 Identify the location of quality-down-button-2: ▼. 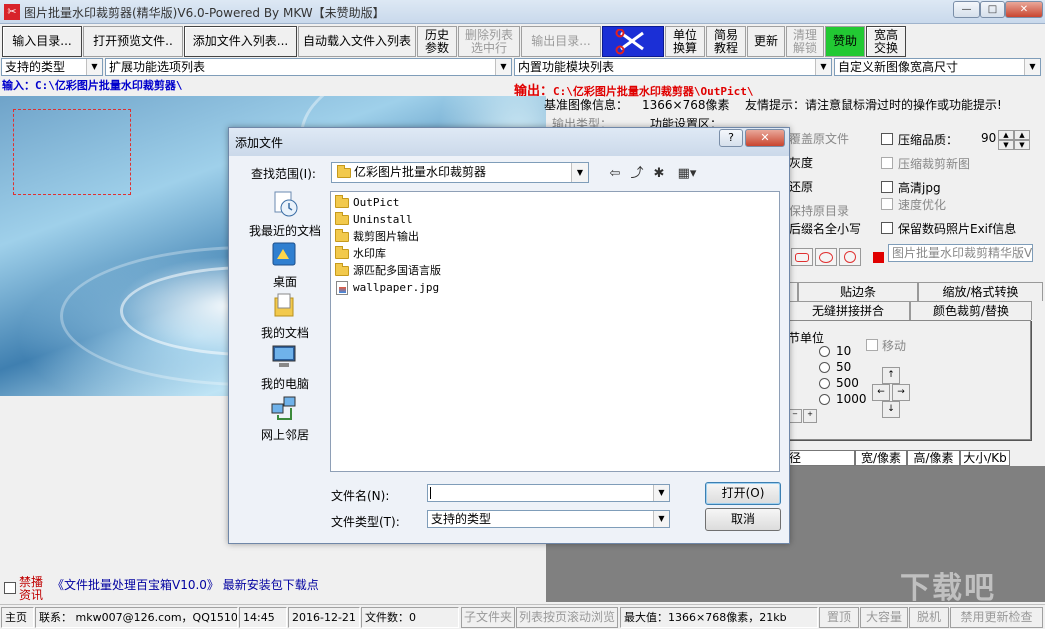
(1022, 145).